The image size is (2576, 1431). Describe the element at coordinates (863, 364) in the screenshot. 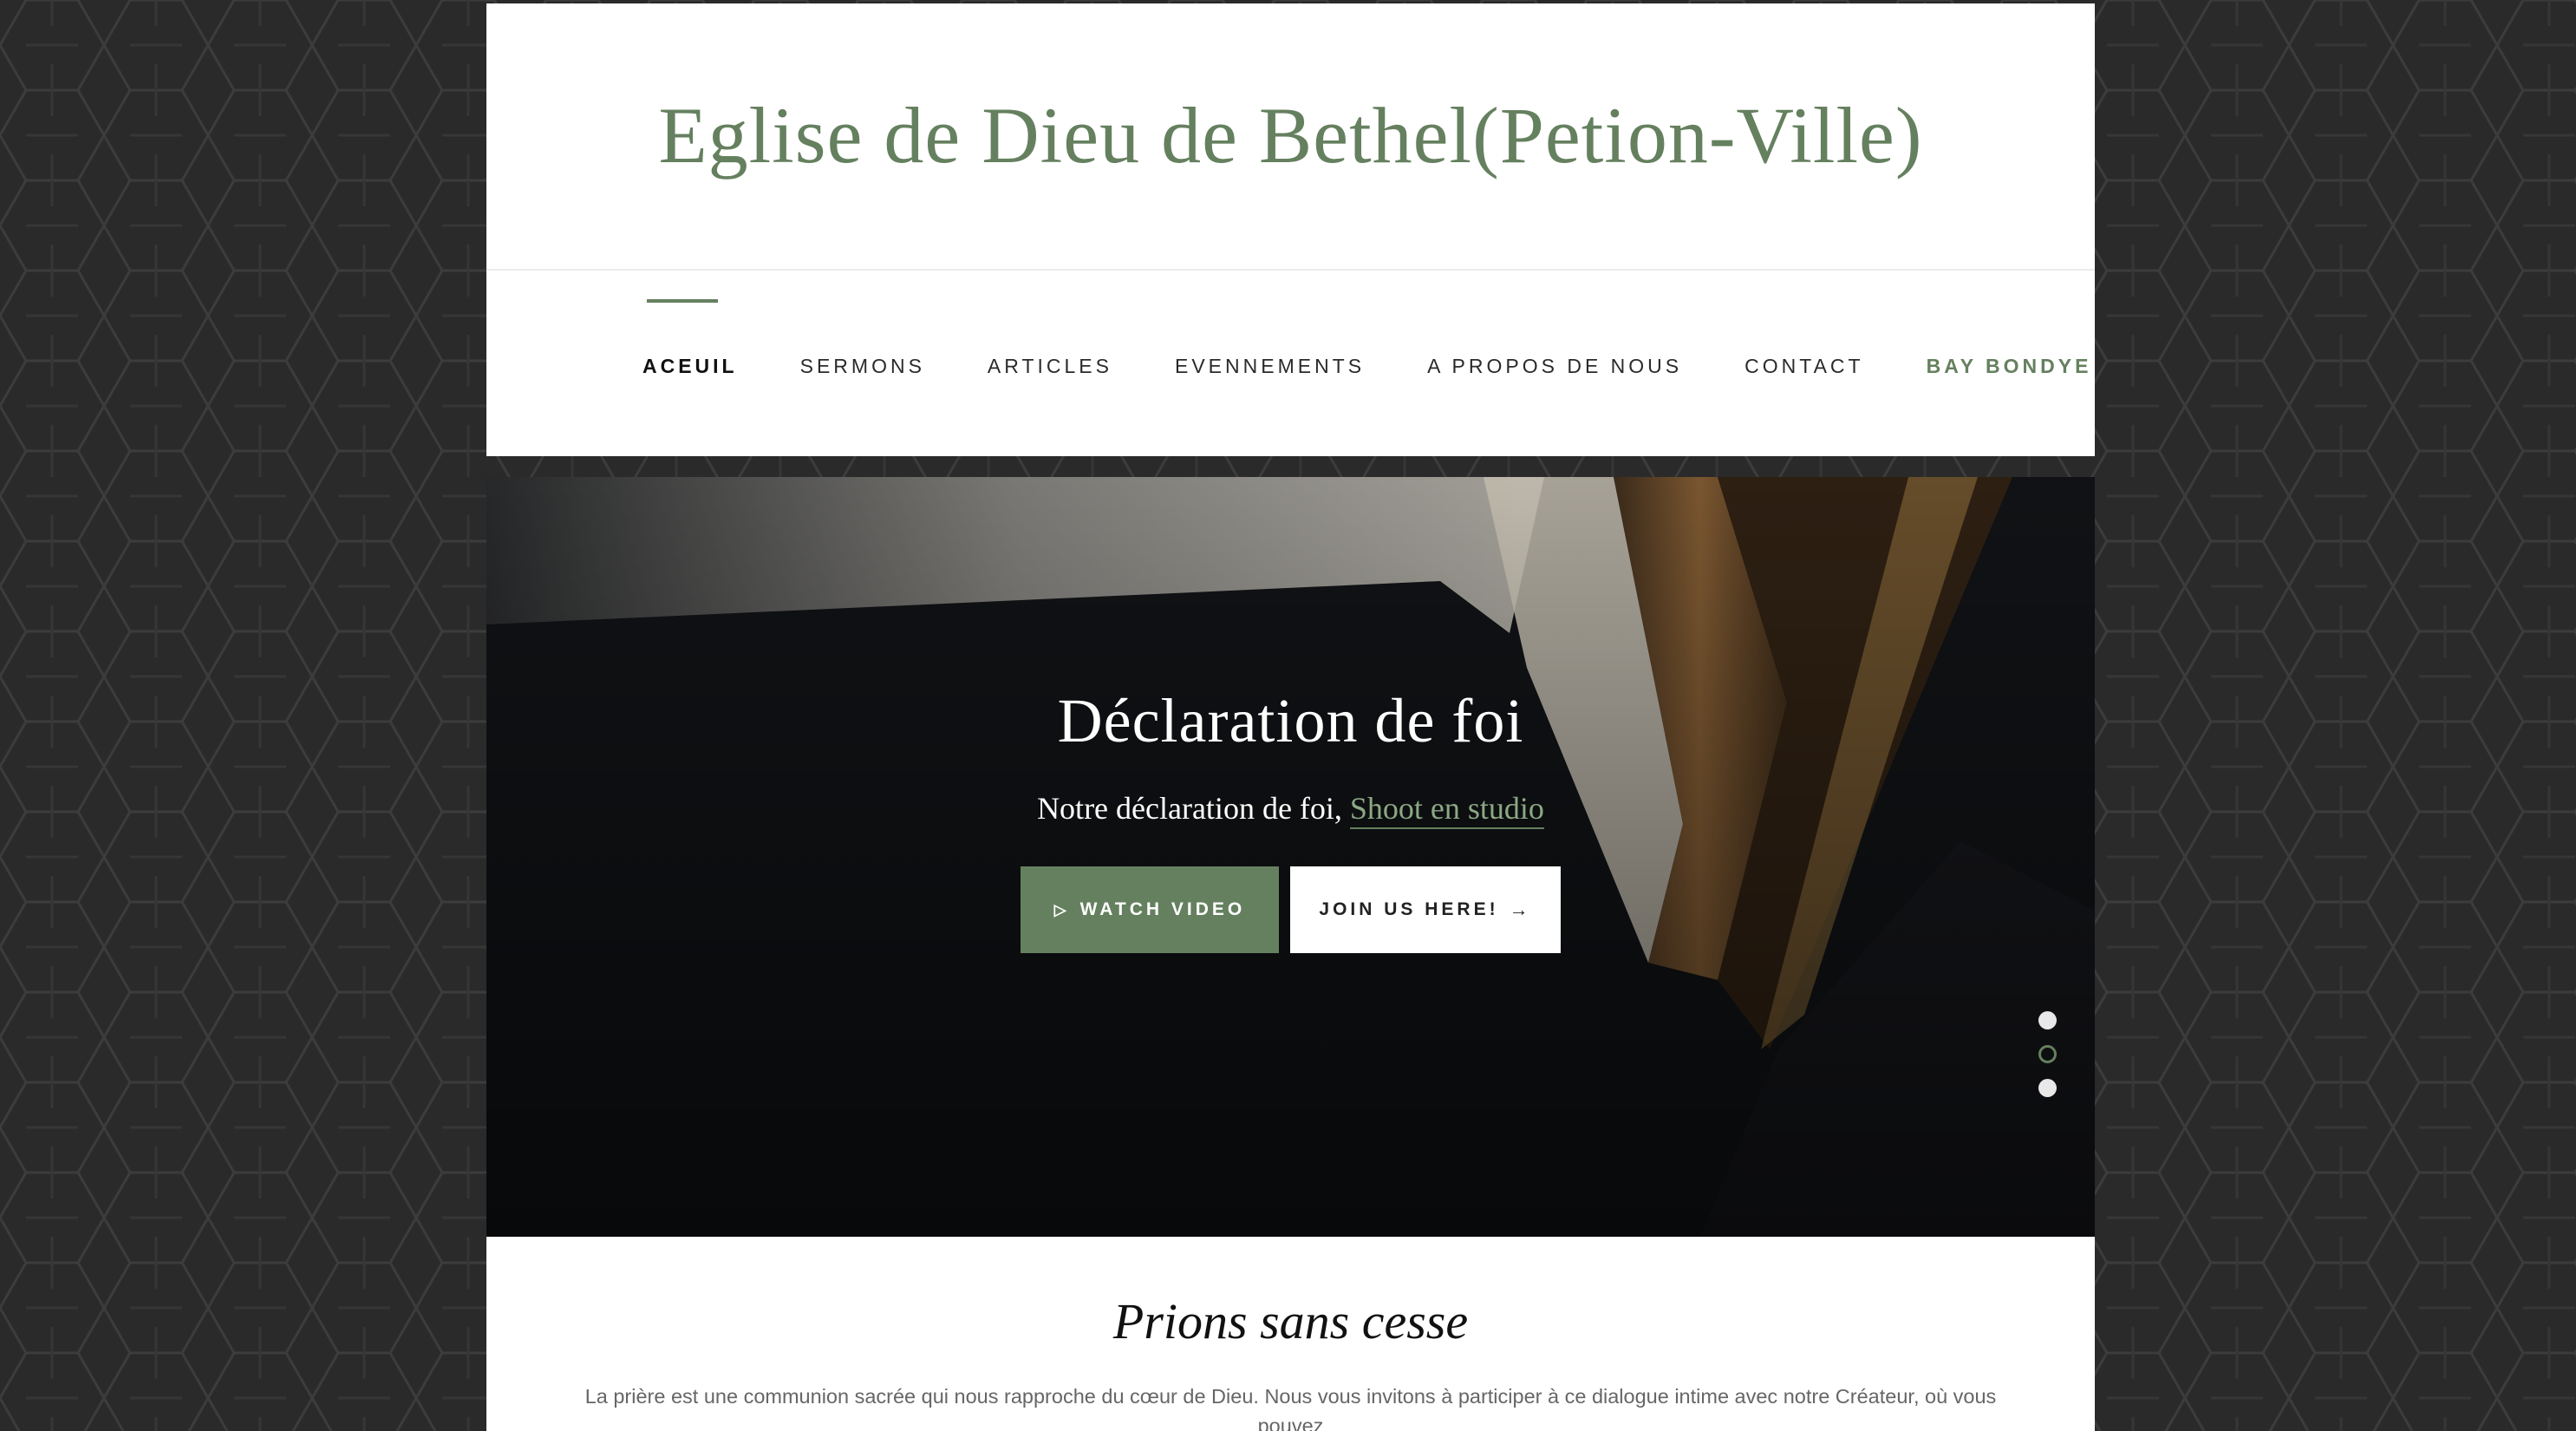

I see `nav-item-sermons: SERMONS` at that location.